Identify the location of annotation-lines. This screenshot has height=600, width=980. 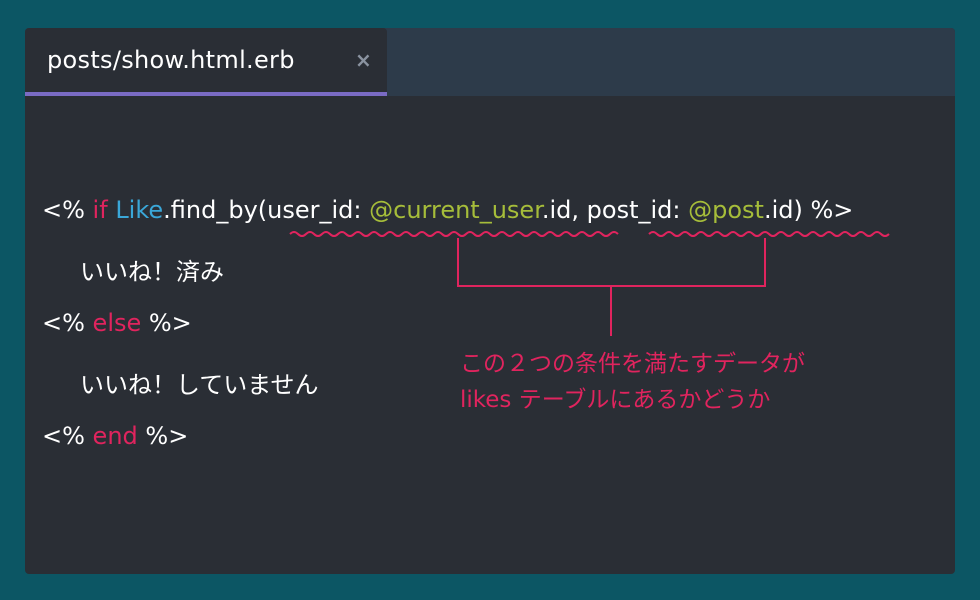
(589, 283).